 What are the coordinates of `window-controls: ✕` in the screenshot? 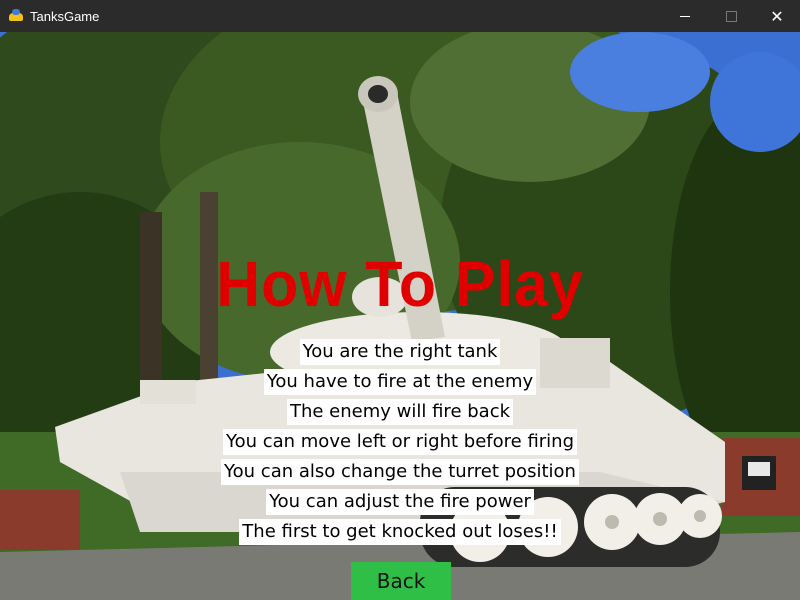 It's located at (731, 16).